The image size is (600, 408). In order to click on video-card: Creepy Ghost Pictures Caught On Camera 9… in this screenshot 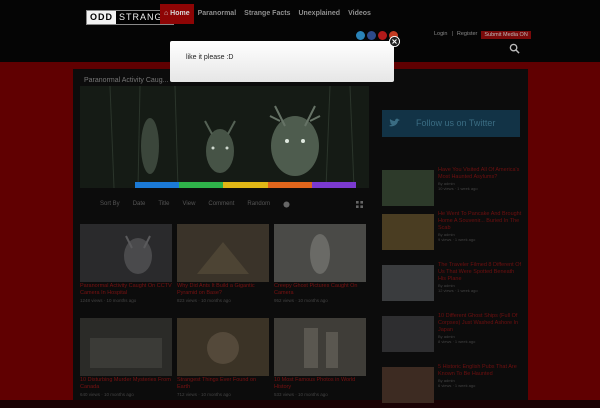, I will do `click(320, 263)`.